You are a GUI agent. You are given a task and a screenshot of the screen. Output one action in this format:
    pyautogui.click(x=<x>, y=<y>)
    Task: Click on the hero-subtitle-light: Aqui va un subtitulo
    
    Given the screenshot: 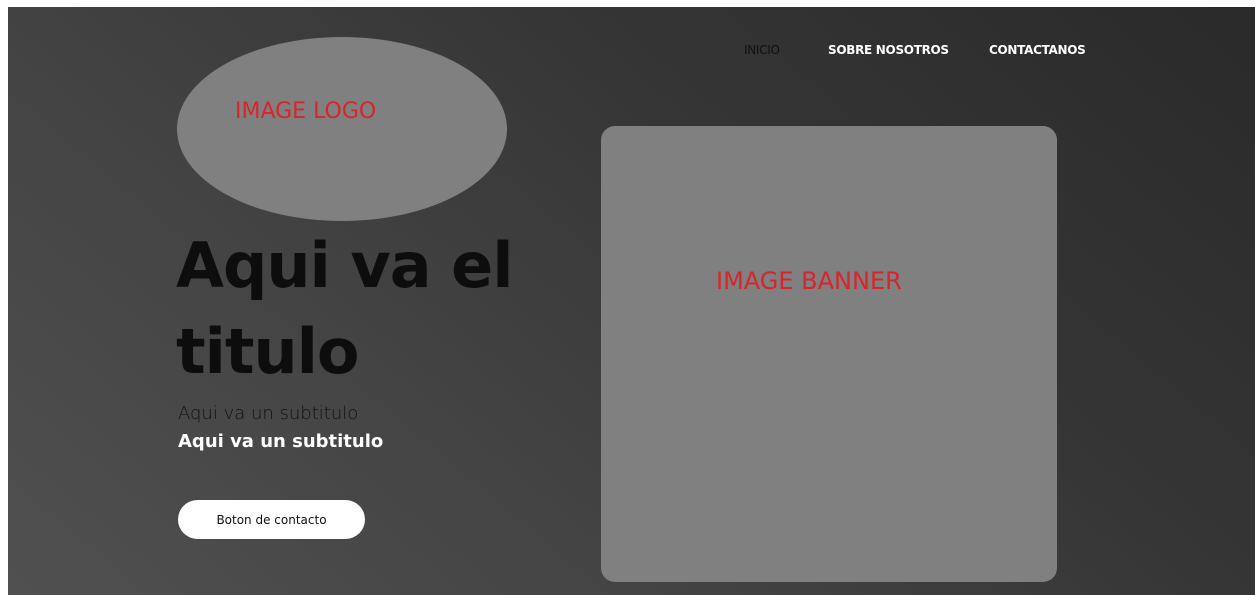 What is the action you would take?
    pyautogui.click(x=268, y=413)
    